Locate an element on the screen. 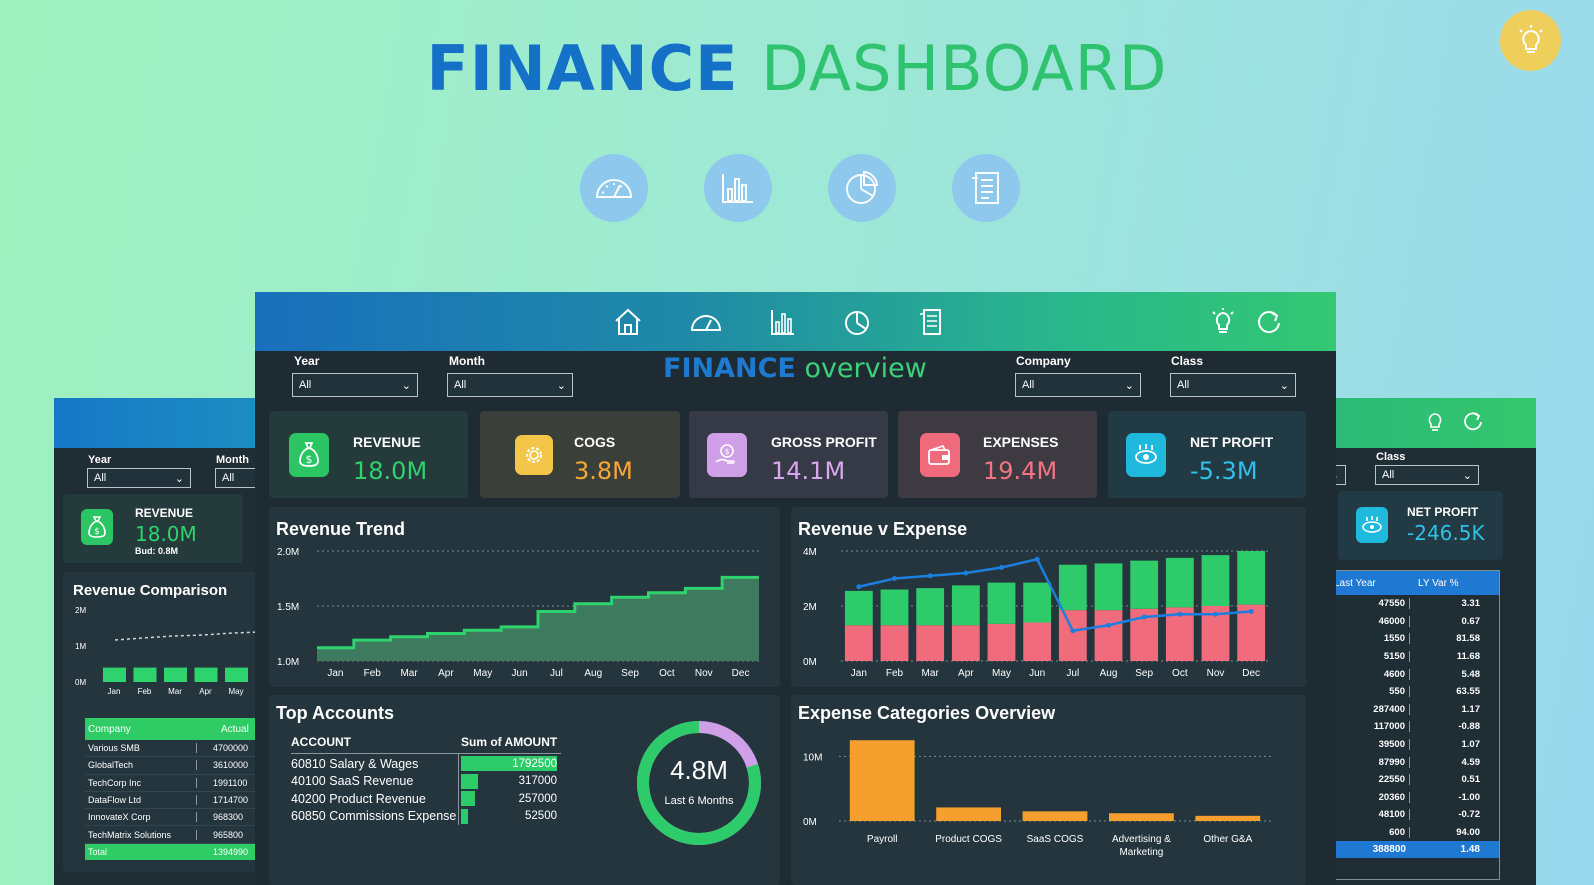 The image size is (1594, 885). nav-report-button is located at coordinates (986, 188).